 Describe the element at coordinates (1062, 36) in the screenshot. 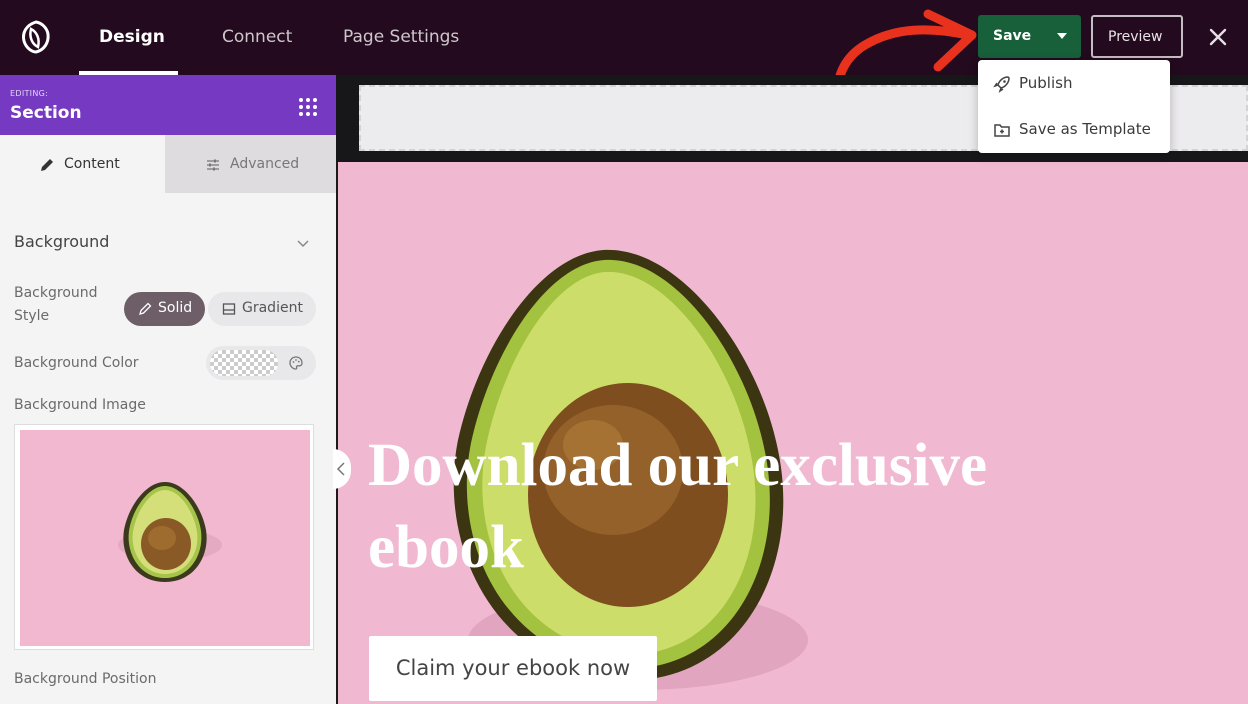

I see `caret-down-icon` at that location.